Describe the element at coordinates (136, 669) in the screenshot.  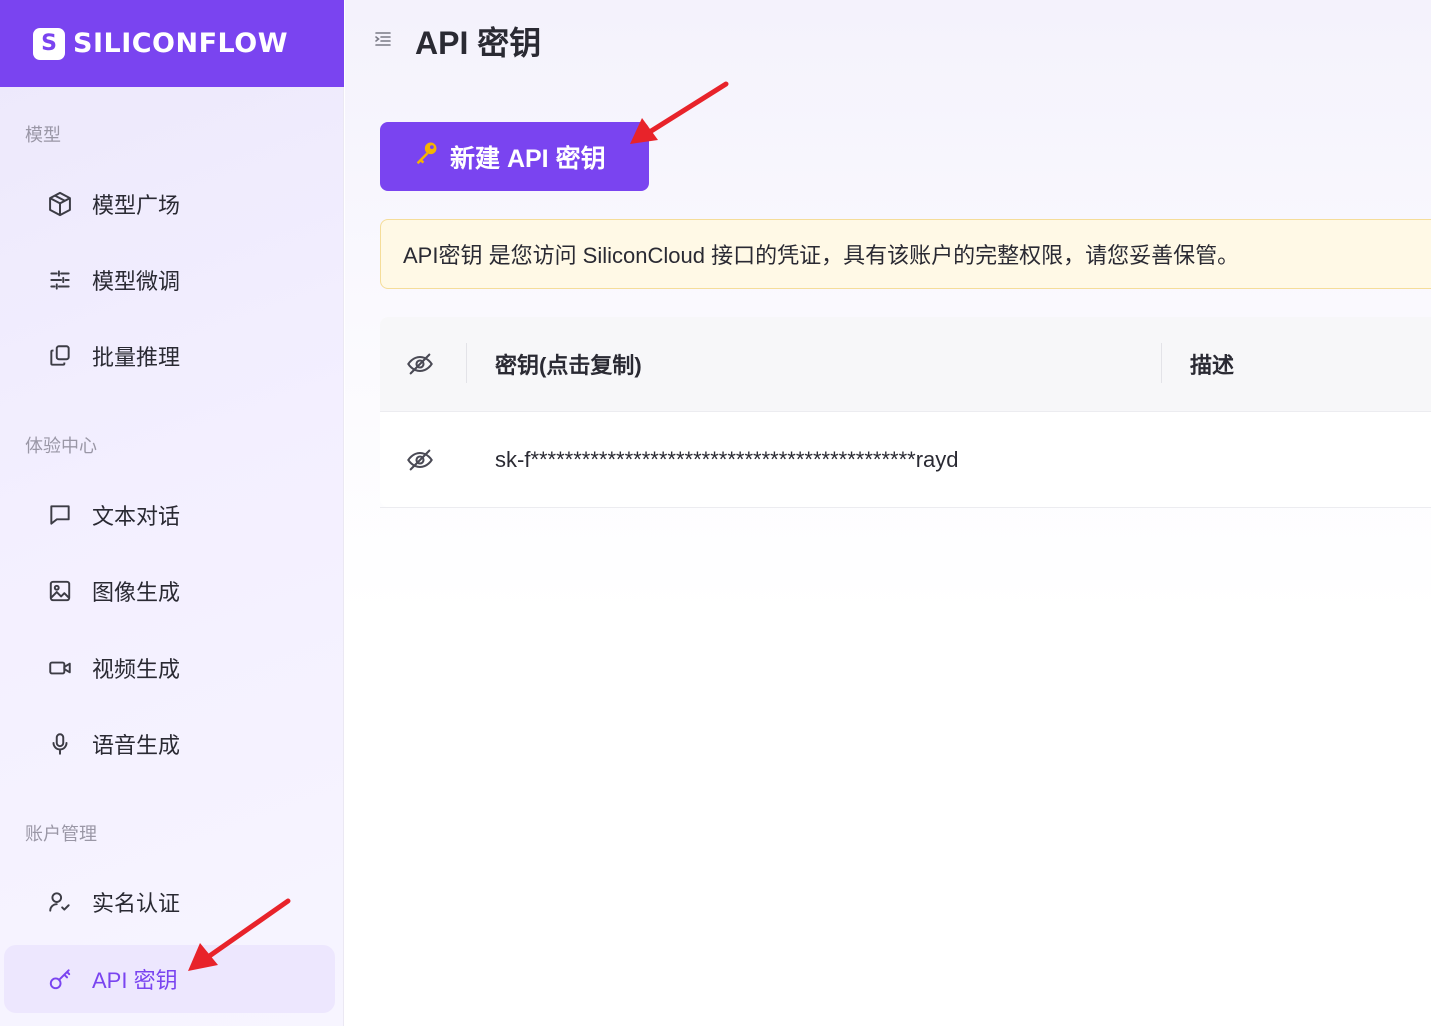
I see `sidebar-item-label: 视频生成` at that location.